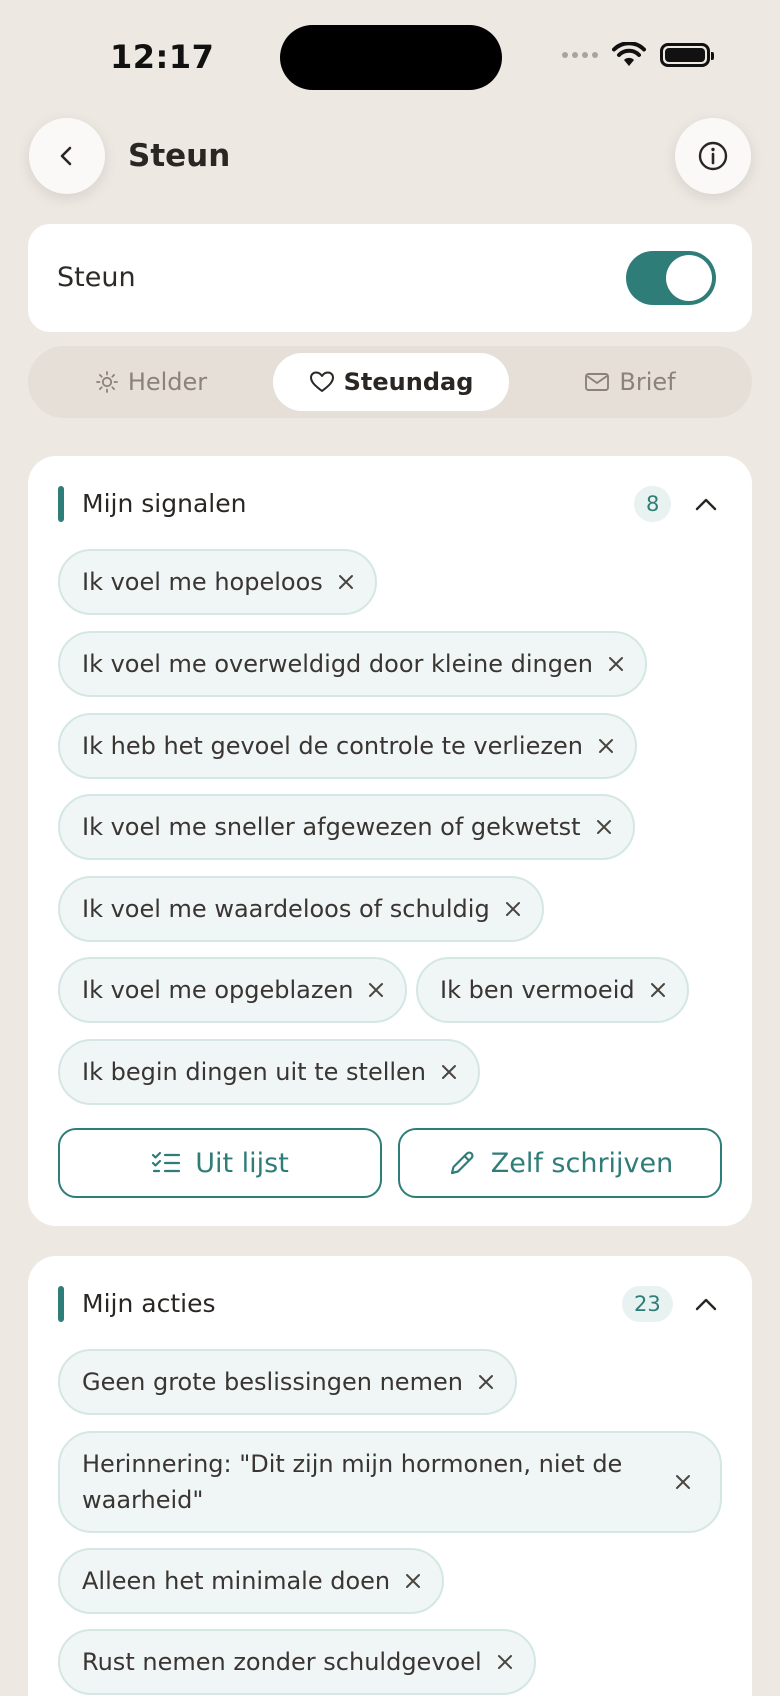 This screenshot has width=780, height=1696. What do you see at coordinates (166, 1162) in the screenshot?
I see `checklist-icon` at bounding box center [166, 1162].